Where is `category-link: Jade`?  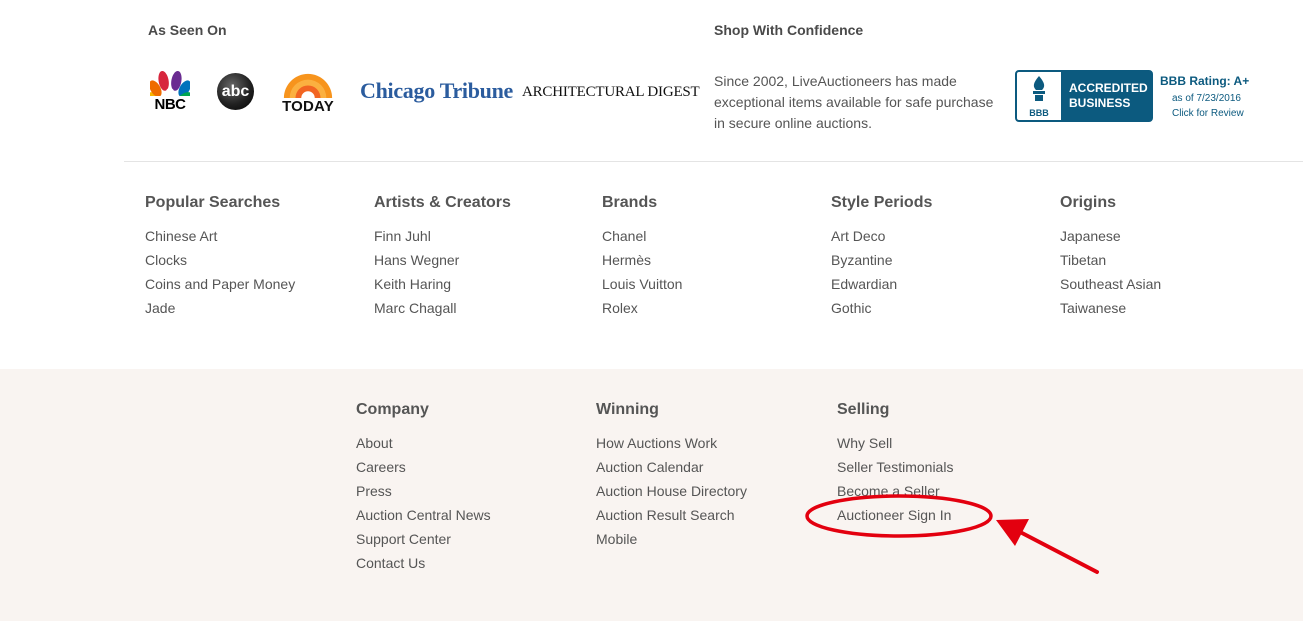
category-link: Jade is located at coordinates (220, 308).